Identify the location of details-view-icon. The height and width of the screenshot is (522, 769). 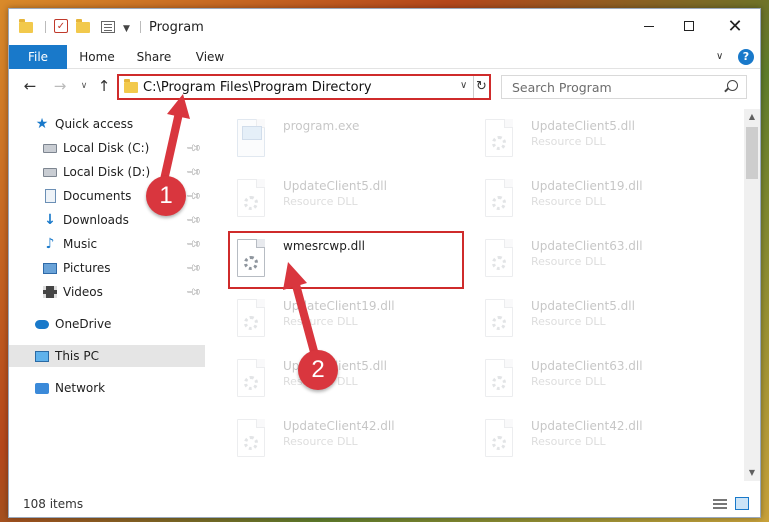
(720, 504).